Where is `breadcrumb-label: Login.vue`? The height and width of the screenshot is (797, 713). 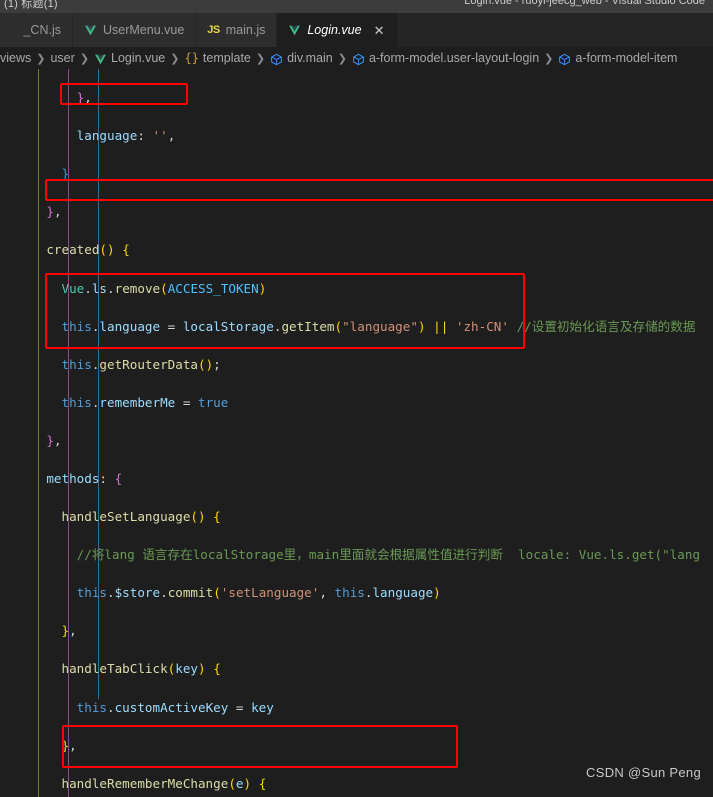
breadcrumb-label: Login.vue is located at coordinates (138, 58).